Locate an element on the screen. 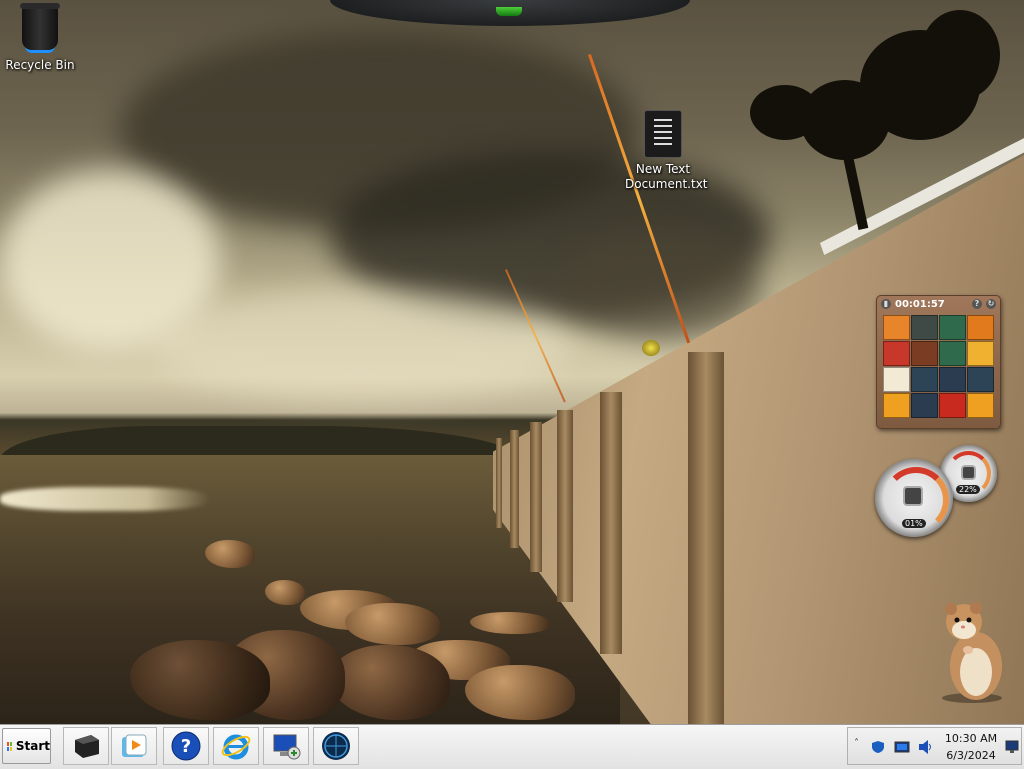 The height and width of the screenshot is (769, 1024). hamster-gadget is located at coordinates (972, 652).